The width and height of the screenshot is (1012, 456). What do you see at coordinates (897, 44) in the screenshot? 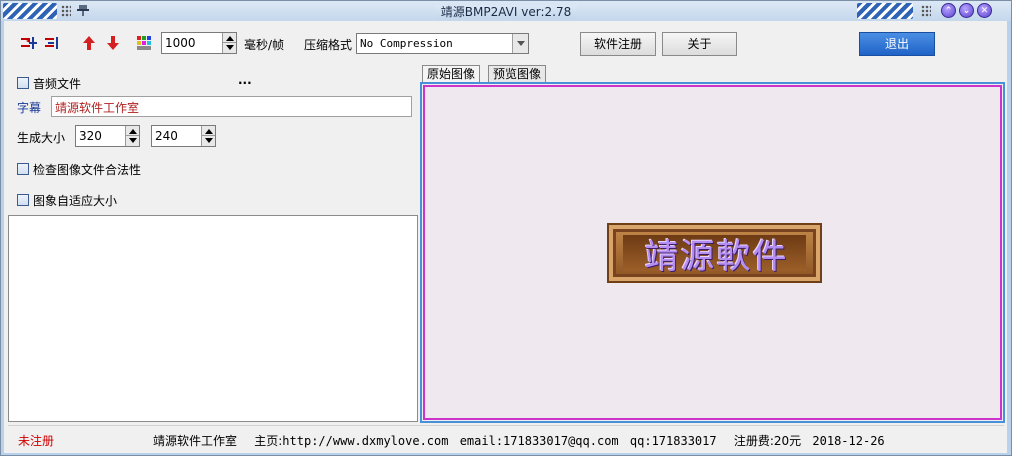
I see `exit-button: 退出` at bounding box center [897, 44].